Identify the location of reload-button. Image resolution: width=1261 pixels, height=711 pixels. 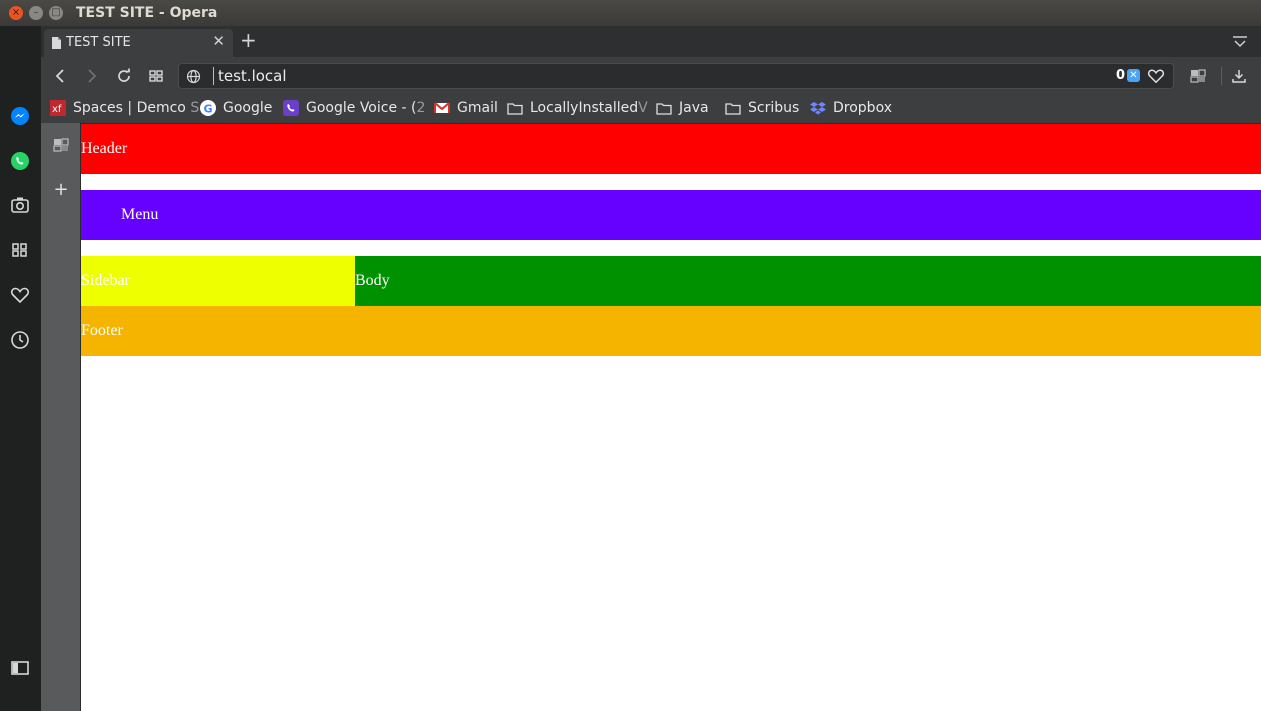
(124, 76).